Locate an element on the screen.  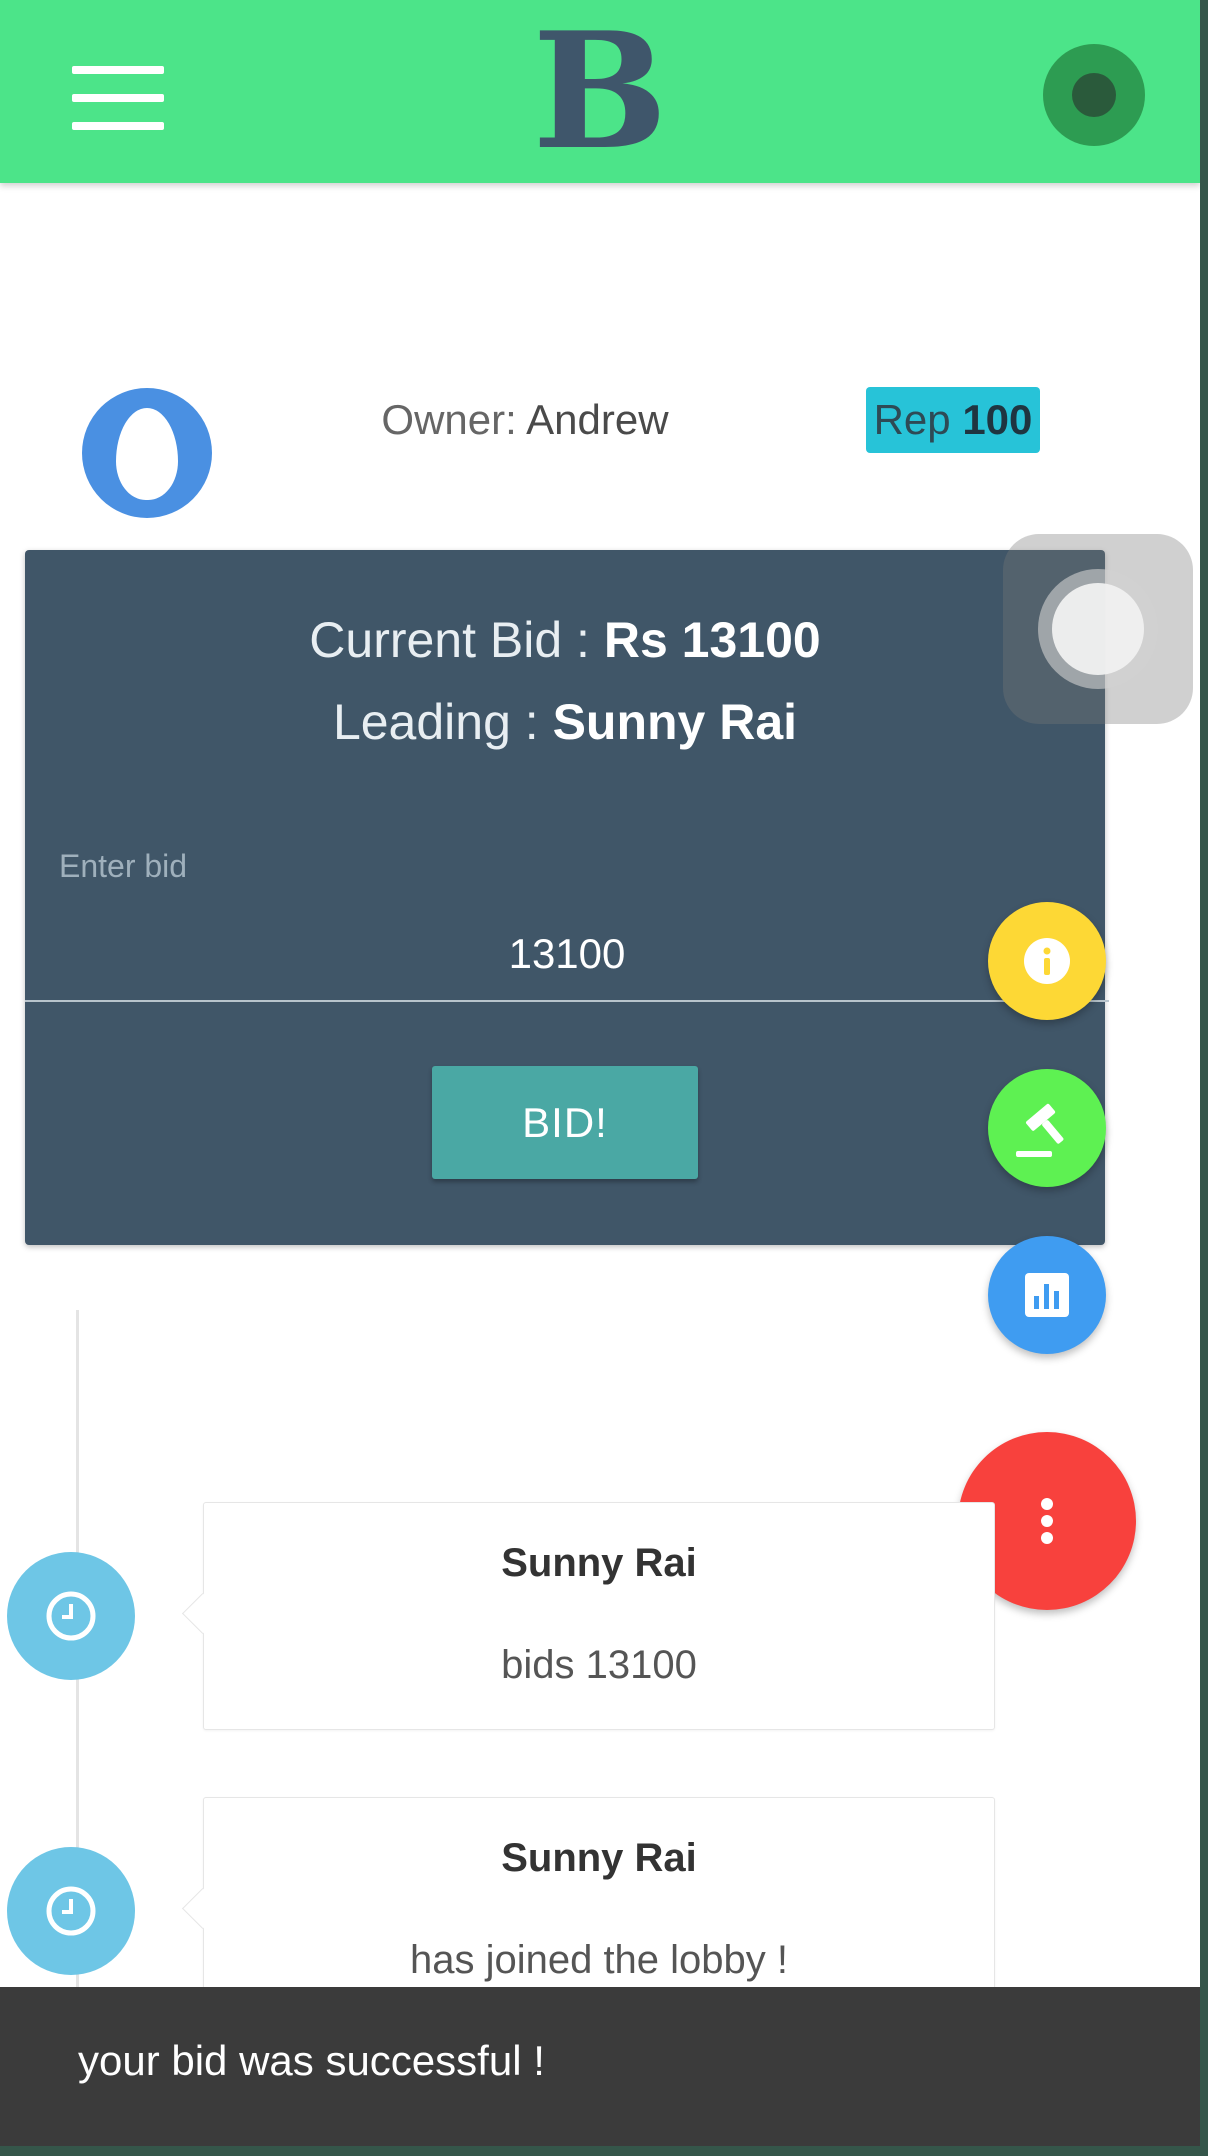
rep-value: 100 is located at coordinates (997, 419).